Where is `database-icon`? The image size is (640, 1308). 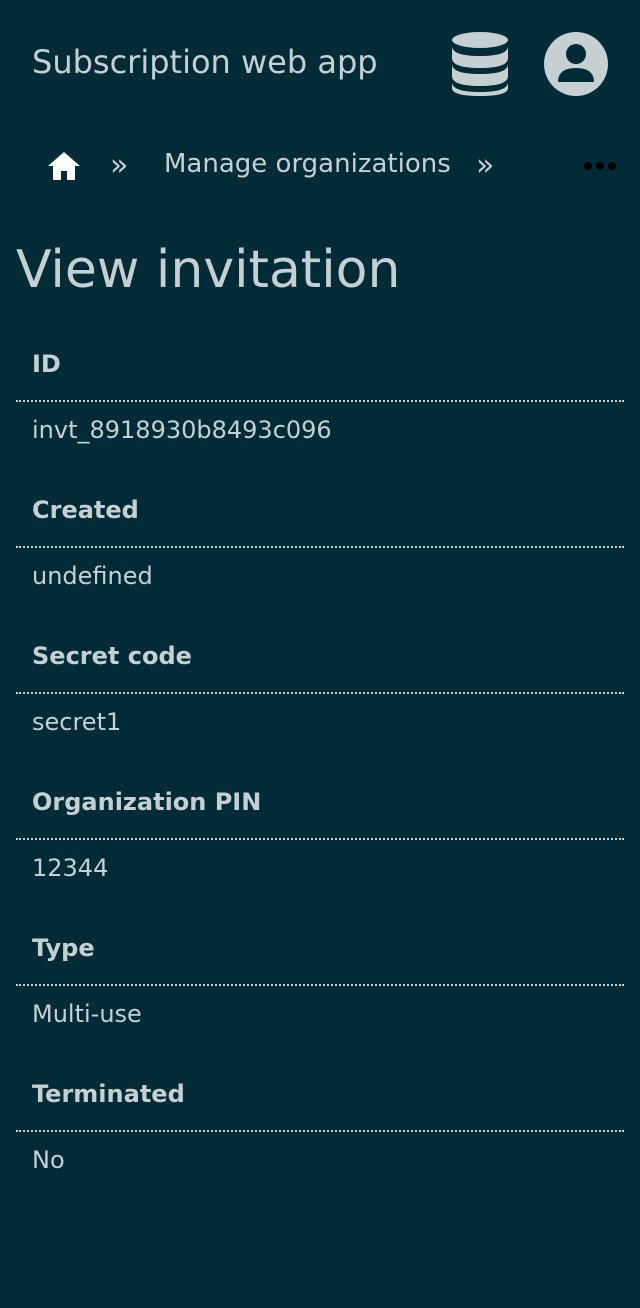 database-icon is located at coordinates (480, 64).